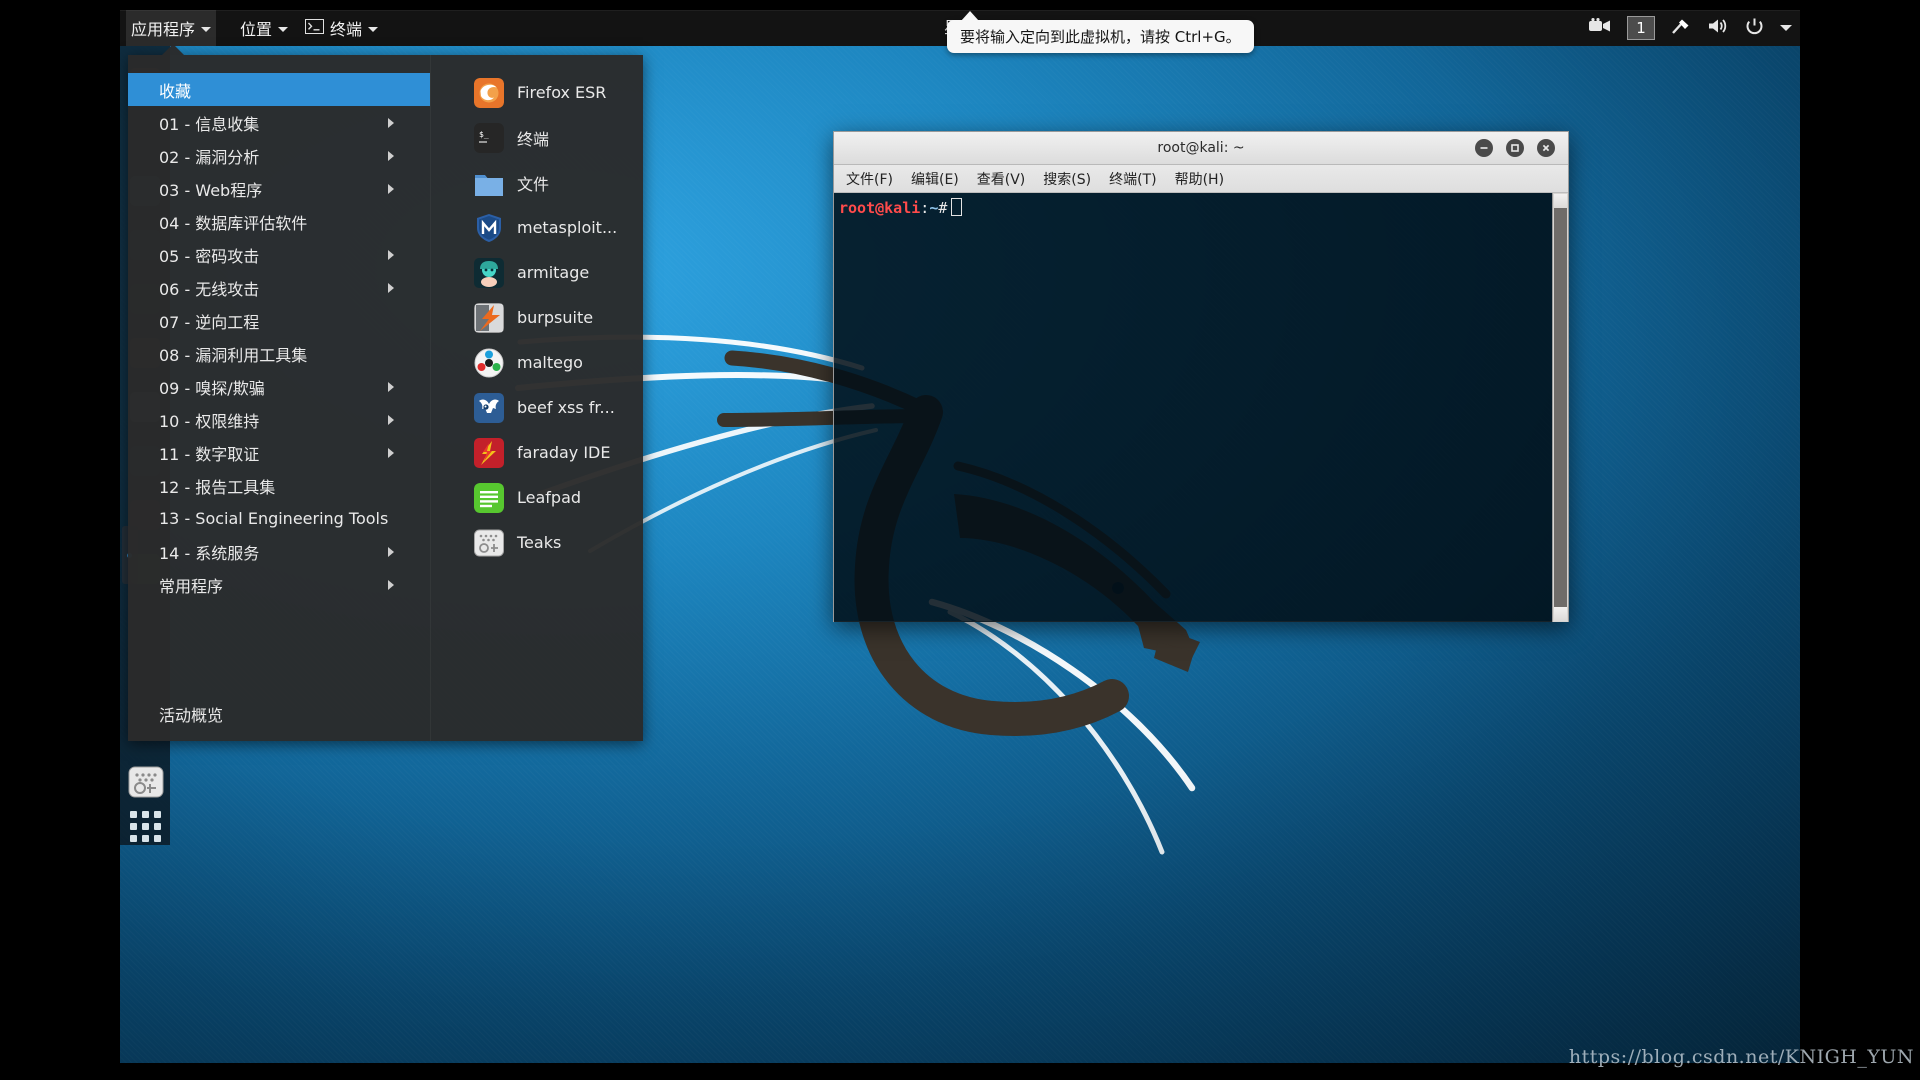 The height and width of the screenshot is (1080, 1920). Describe the element at coordinates (1560, 614) in the screenshot. I see `scroll-down-arrow` at that location.